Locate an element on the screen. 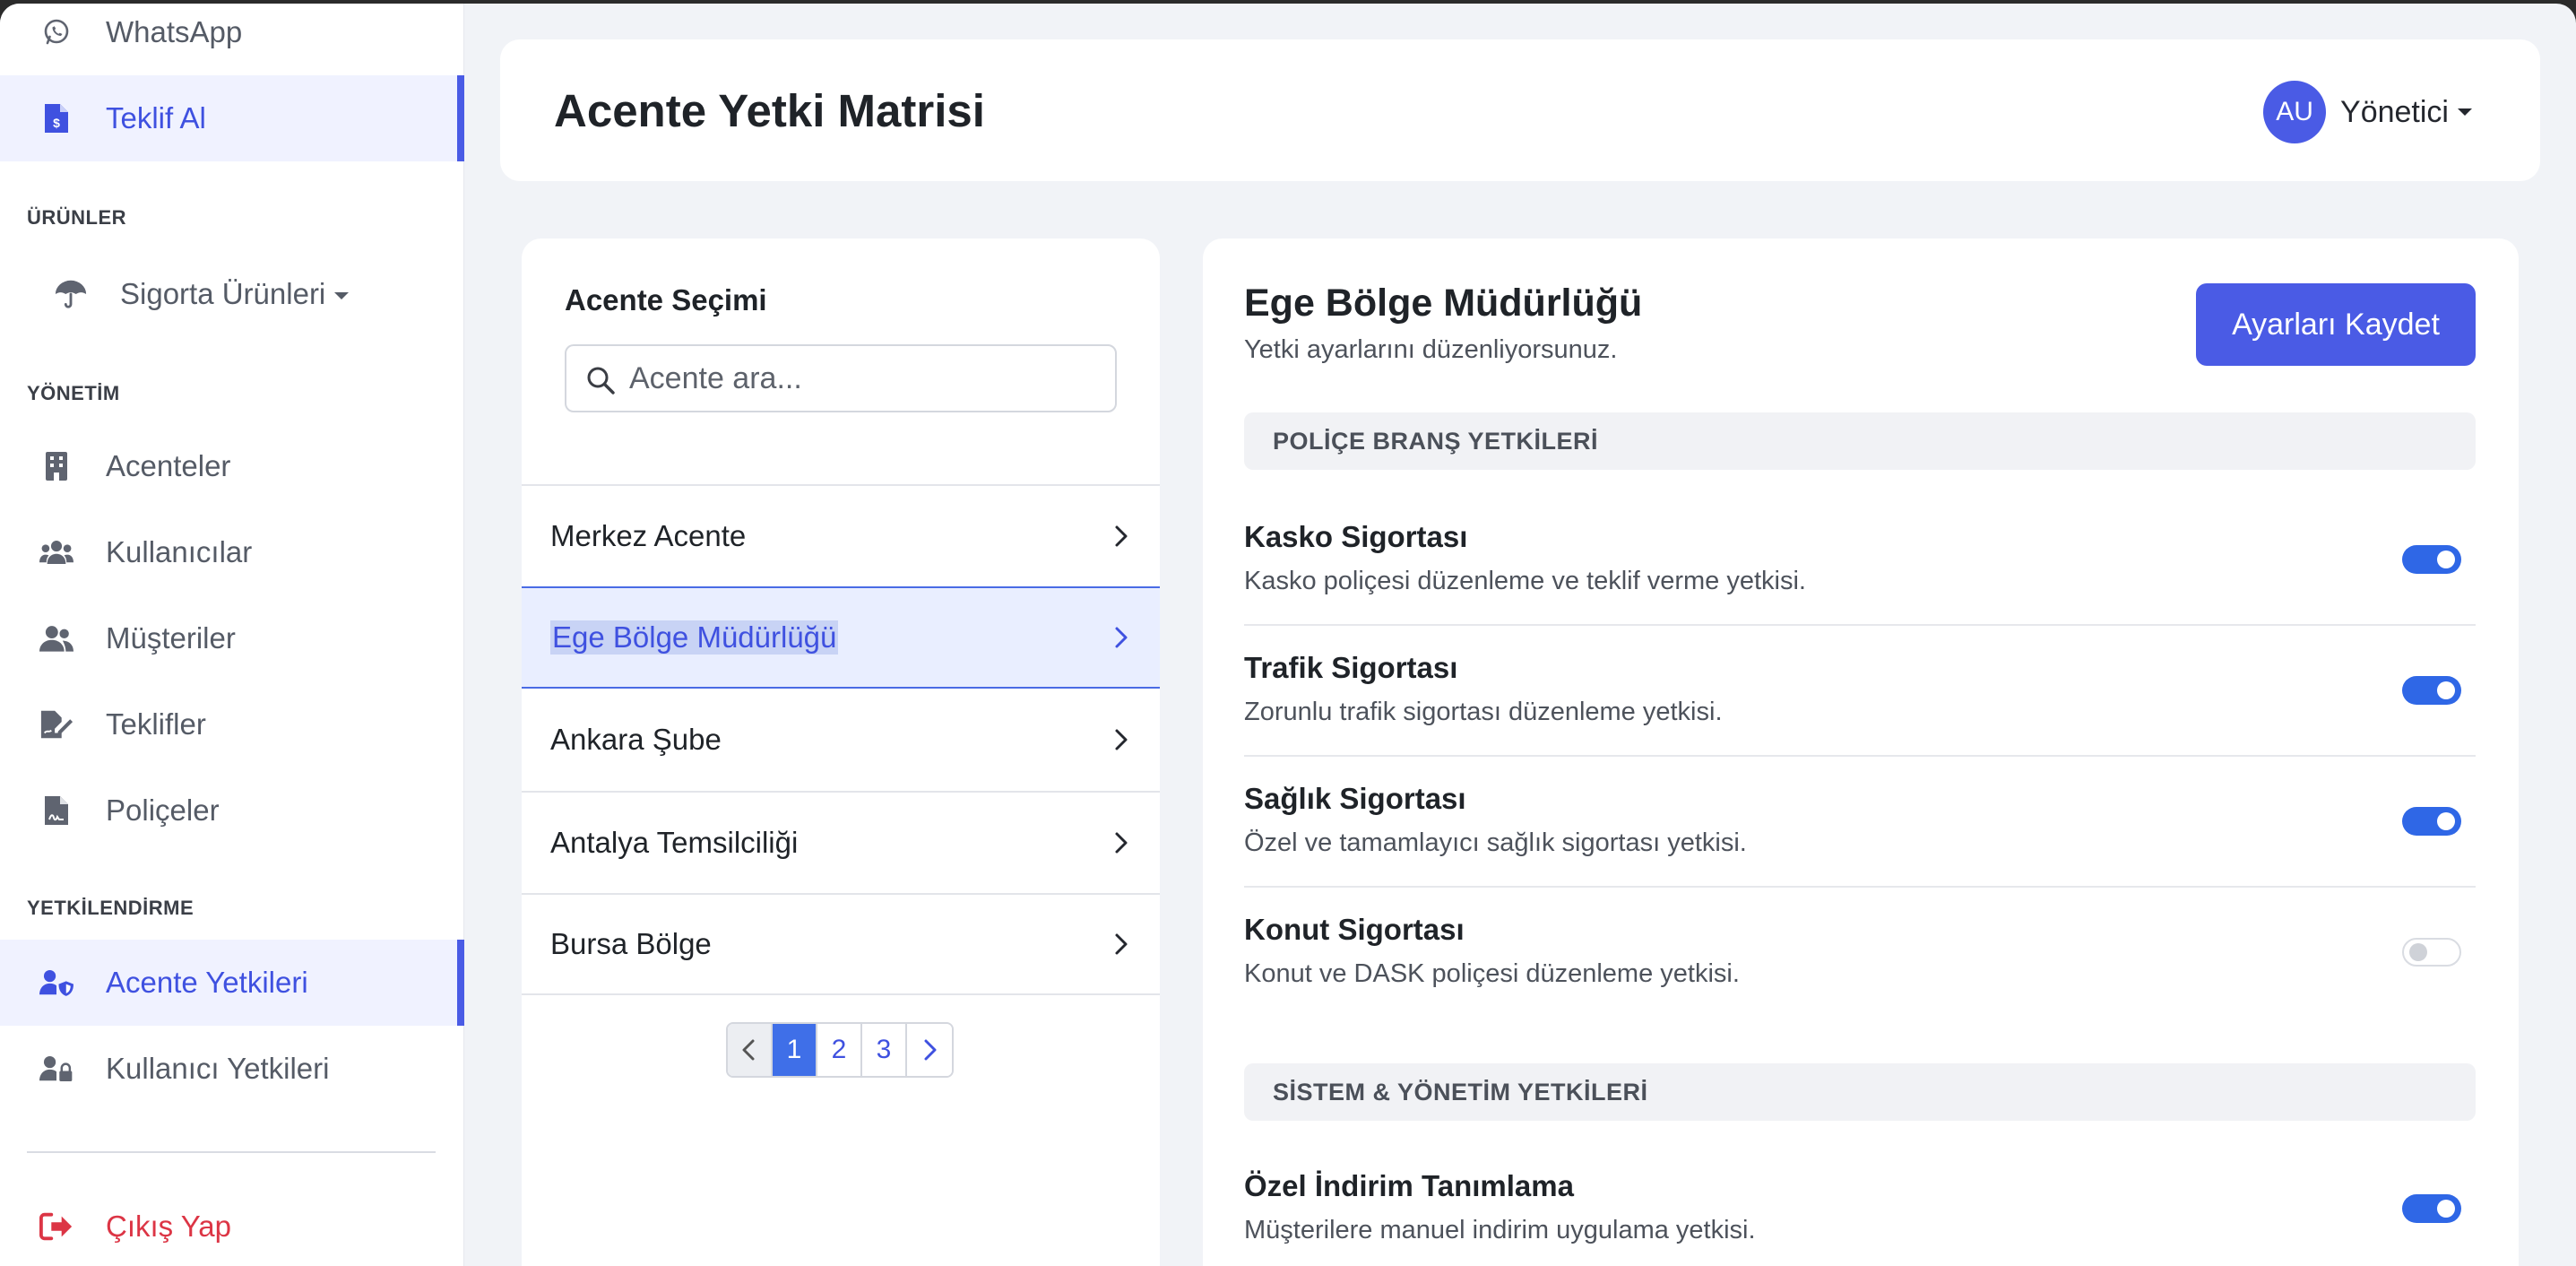 The width and height of the screenshot is (2576, 1266). pagination-page-3: 3 is located at coordinates (884, 1050).